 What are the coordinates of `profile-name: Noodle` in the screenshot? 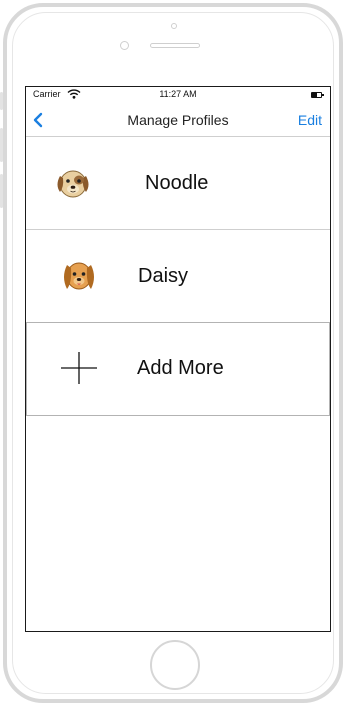 It's located at (177, 183).